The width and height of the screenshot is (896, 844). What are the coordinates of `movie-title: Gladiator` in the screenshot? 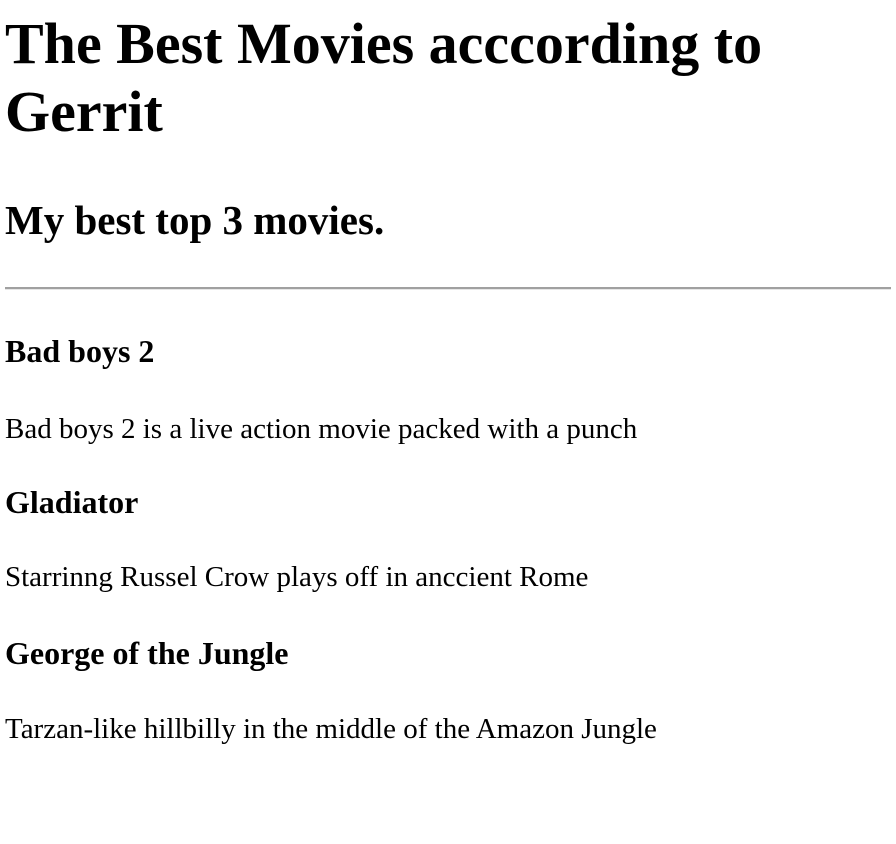 It's located at (72, 502).